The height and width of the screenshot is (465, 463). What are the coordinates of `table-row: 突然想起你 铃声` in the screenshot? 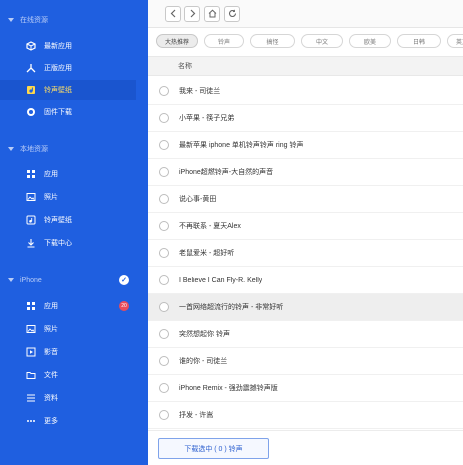 It's located at (305, 334).